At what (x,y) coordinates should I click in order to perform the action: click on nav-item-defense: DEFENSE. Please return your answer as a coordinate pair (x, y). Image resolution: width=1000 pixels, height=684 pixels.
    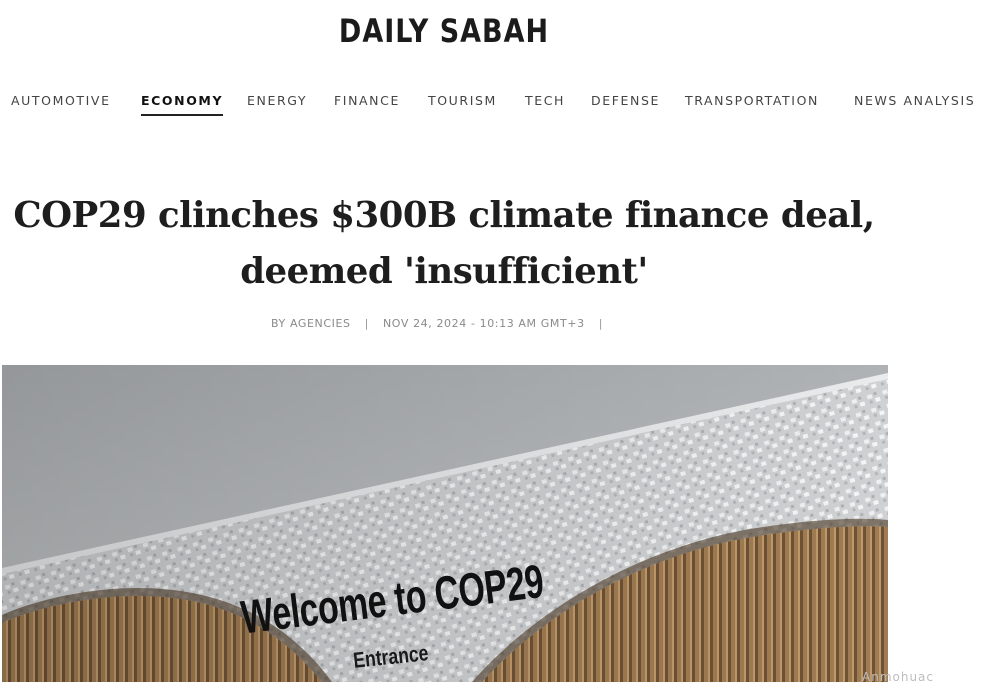
    Looking at the image, I should click on (625, 100).